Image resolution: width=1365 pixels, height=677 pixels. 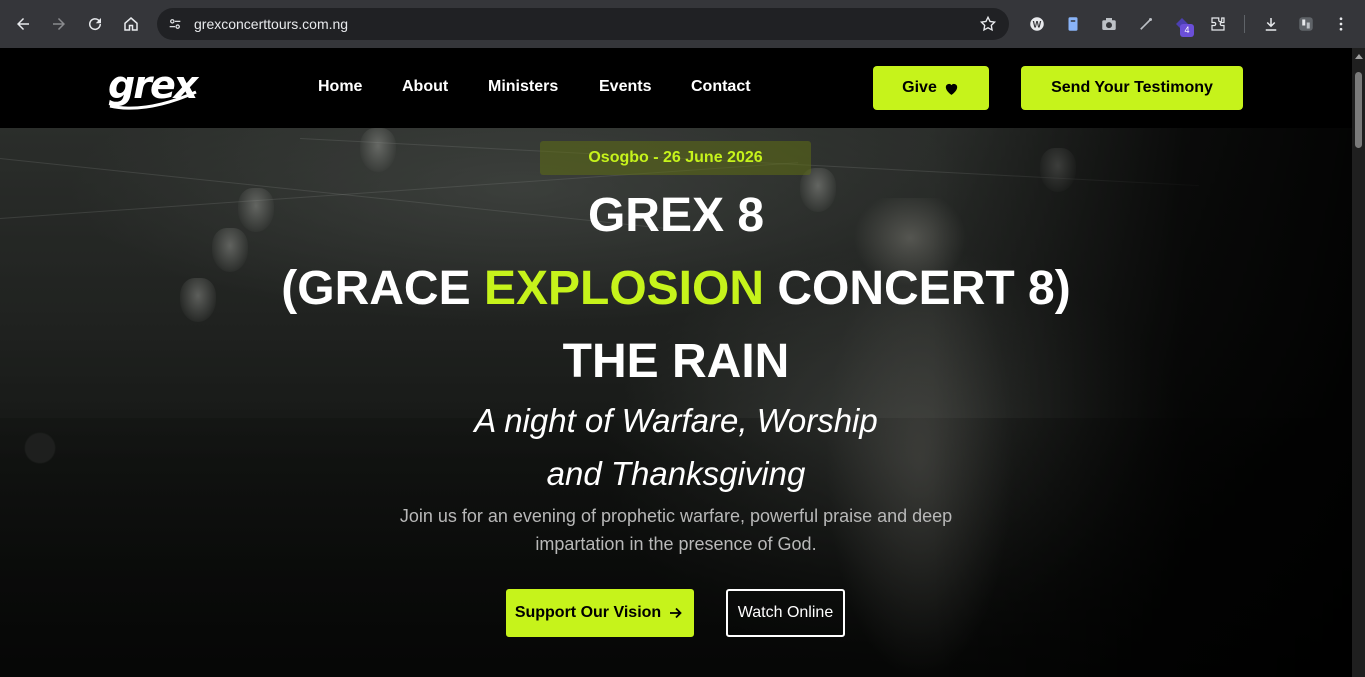 I want to click on document-extension-icon, so click(x=1073, y=24).